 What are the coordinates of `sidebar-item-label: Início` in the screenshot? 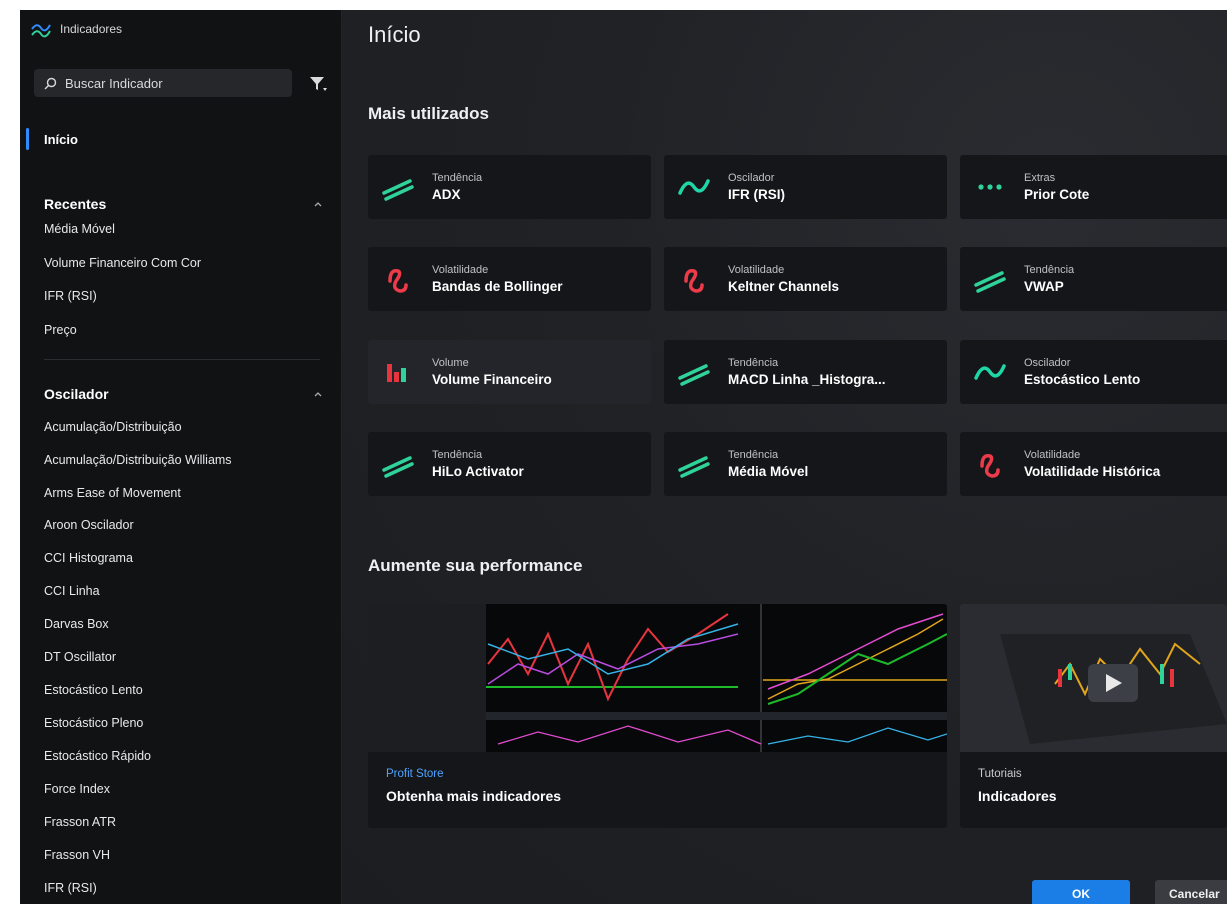 It's located at (61, 139).